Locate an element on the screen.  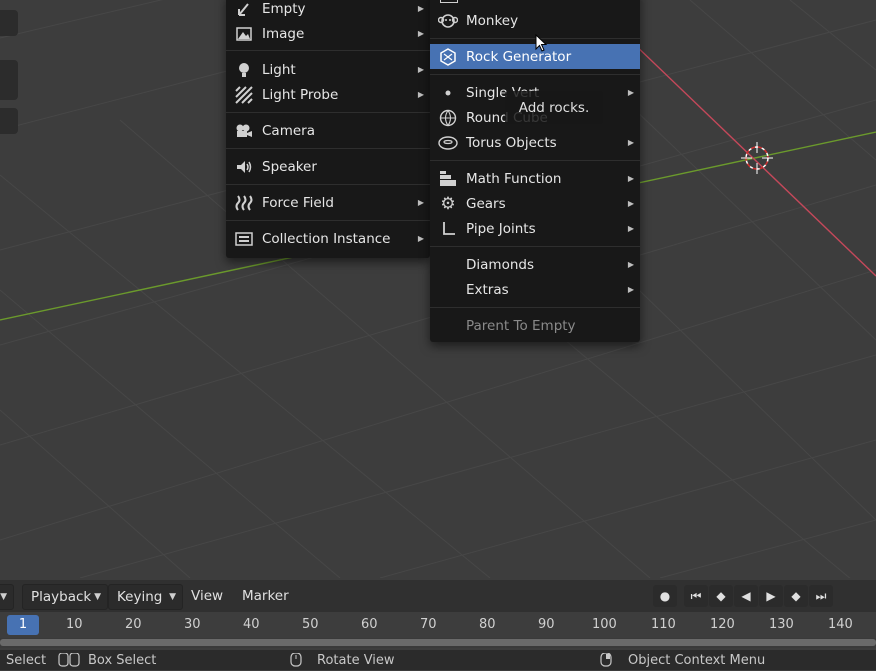
menu-item-speaker: Speaker is located at coordinates (328, 166).